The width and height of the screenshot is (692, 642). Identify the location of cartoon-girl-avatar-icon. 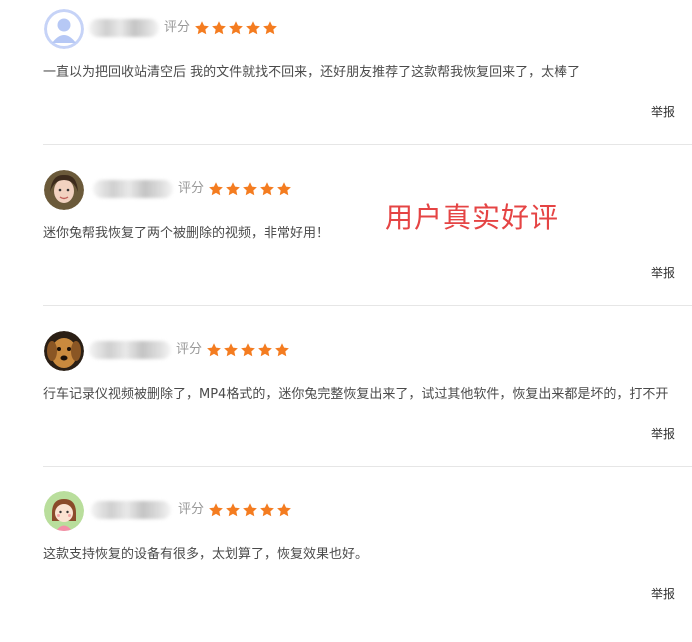
(64, 511).